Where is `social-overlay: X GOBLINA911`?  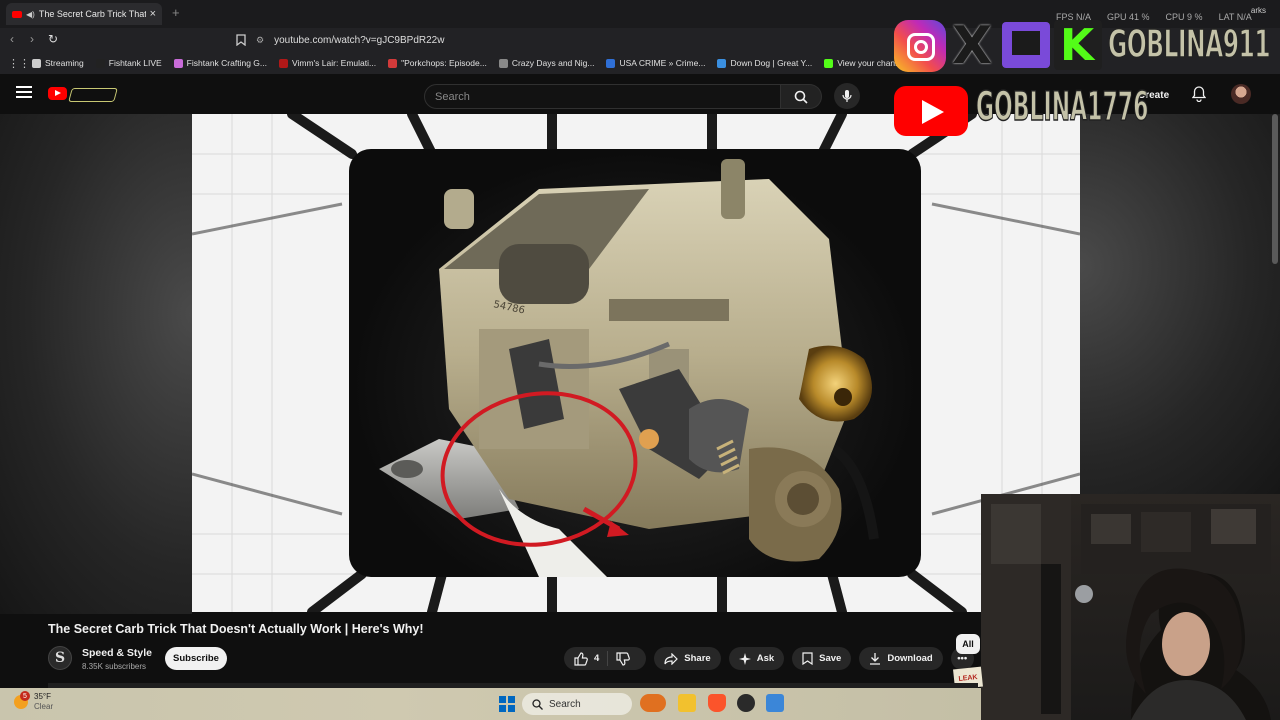
social-overlay: X GOBLINA911 is located at coordinates (1082, 46).